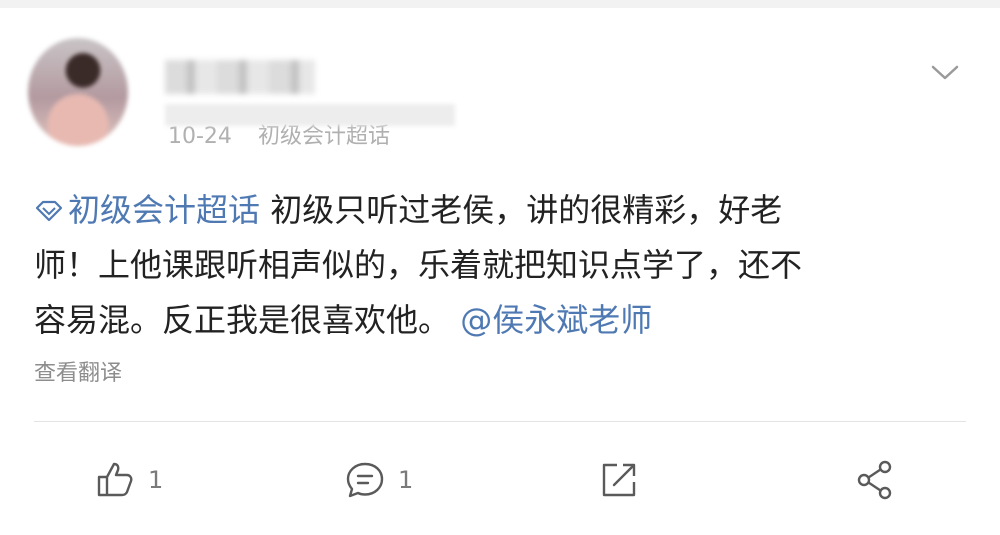  Describe the element at coordinates (945, 73) in the screenshot. I see `chevron-down-icon` at that location.